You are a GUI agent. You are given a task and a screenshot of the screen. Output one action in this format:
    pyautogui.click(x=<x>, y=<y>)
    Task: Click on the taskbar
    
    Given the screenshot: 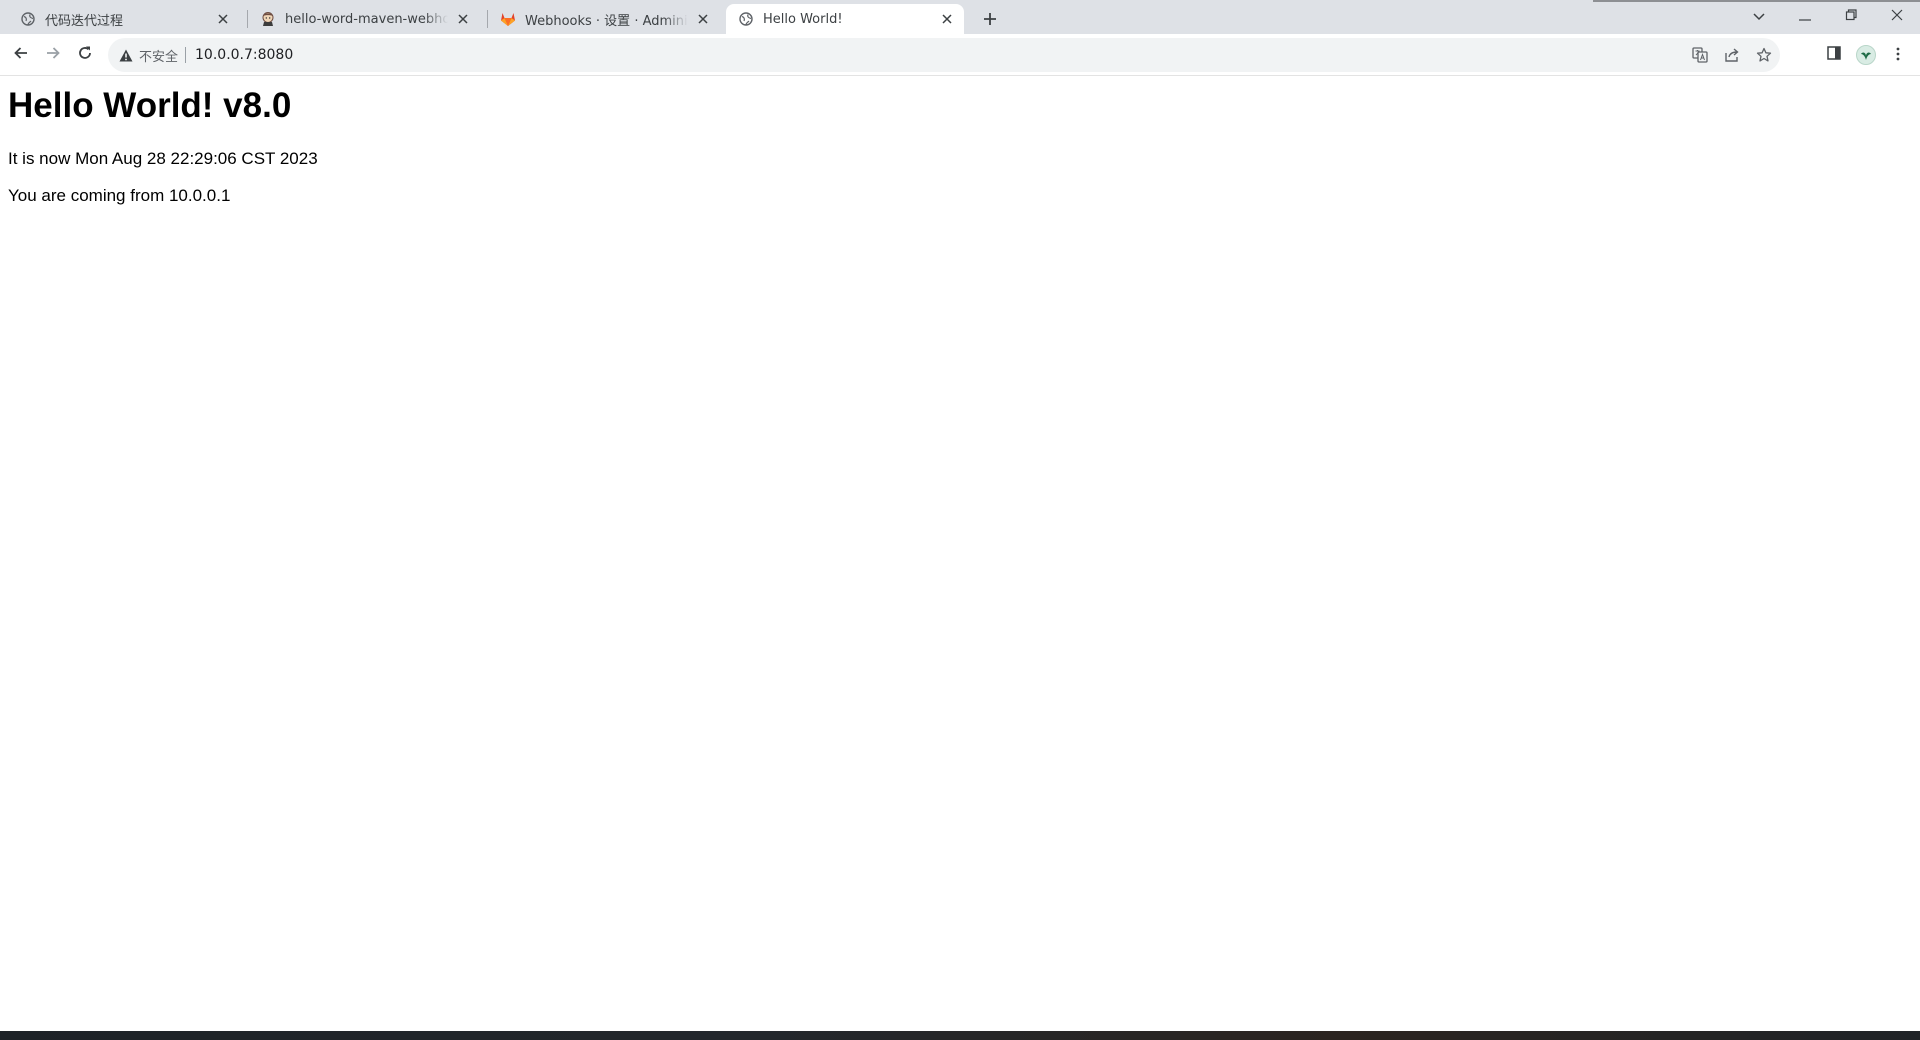 What is the action you would take?
    pyautogui.click(x=960, y=1035)
    